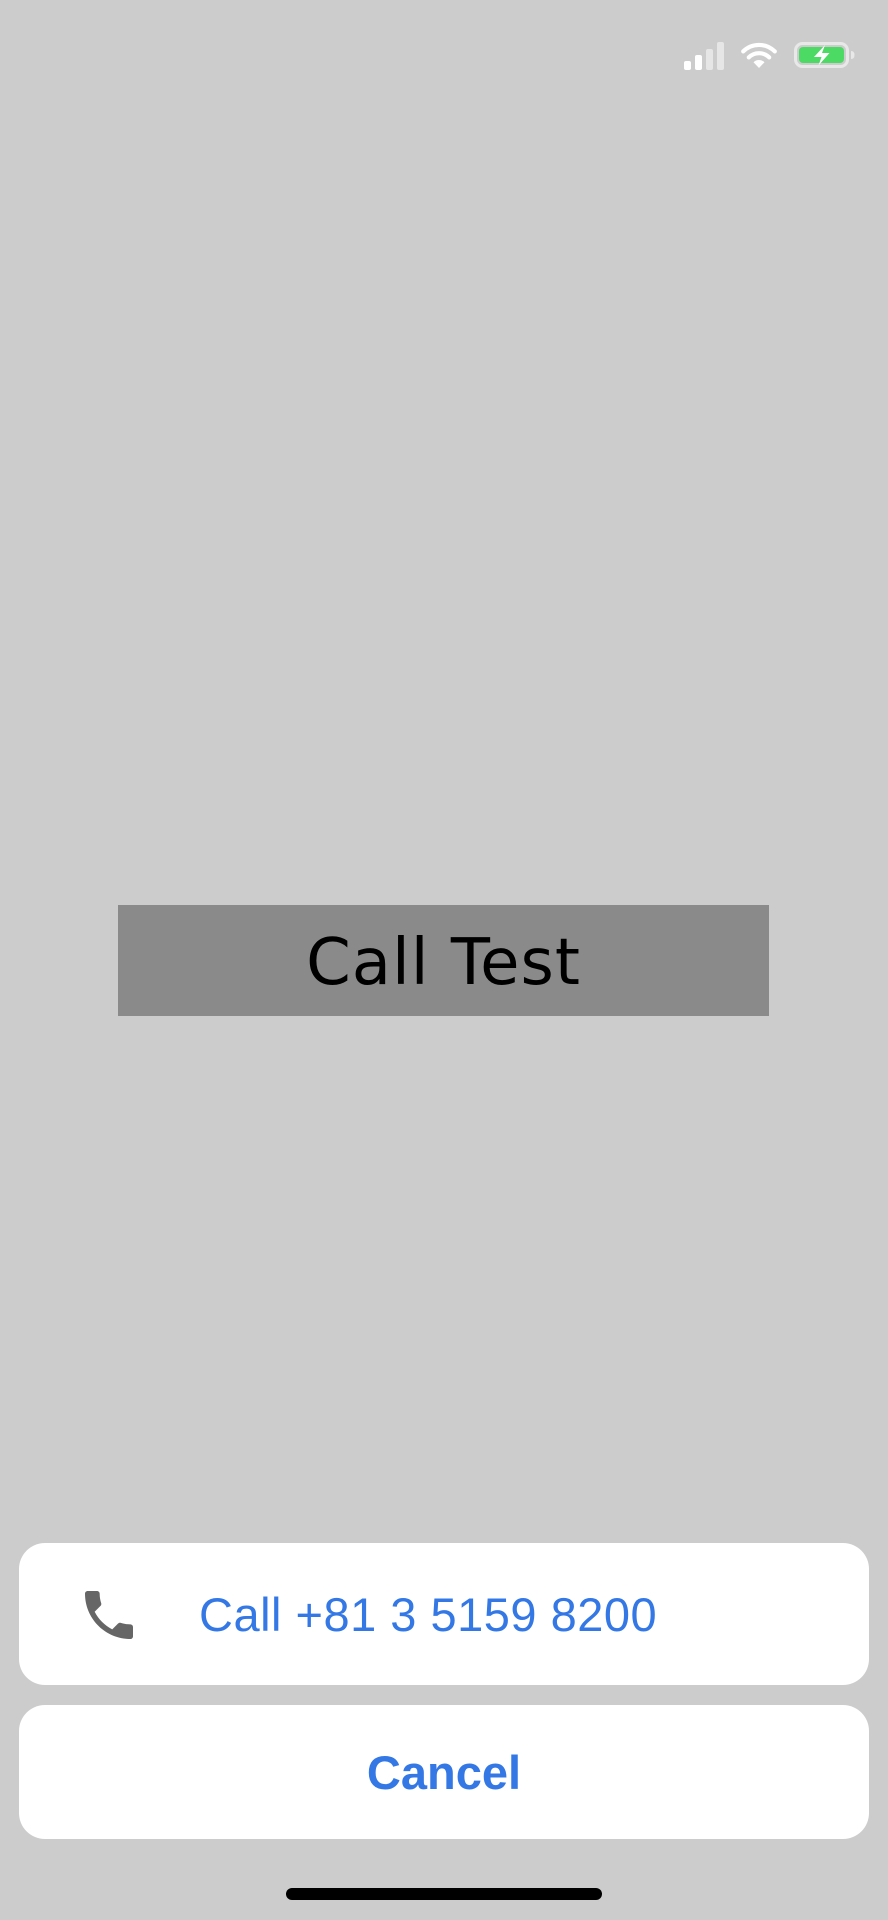 This screenshot has height=1920, width=888. Describe the element at coordinates (759, 55) in the screenshot. I see `wifi-icon` at that location.